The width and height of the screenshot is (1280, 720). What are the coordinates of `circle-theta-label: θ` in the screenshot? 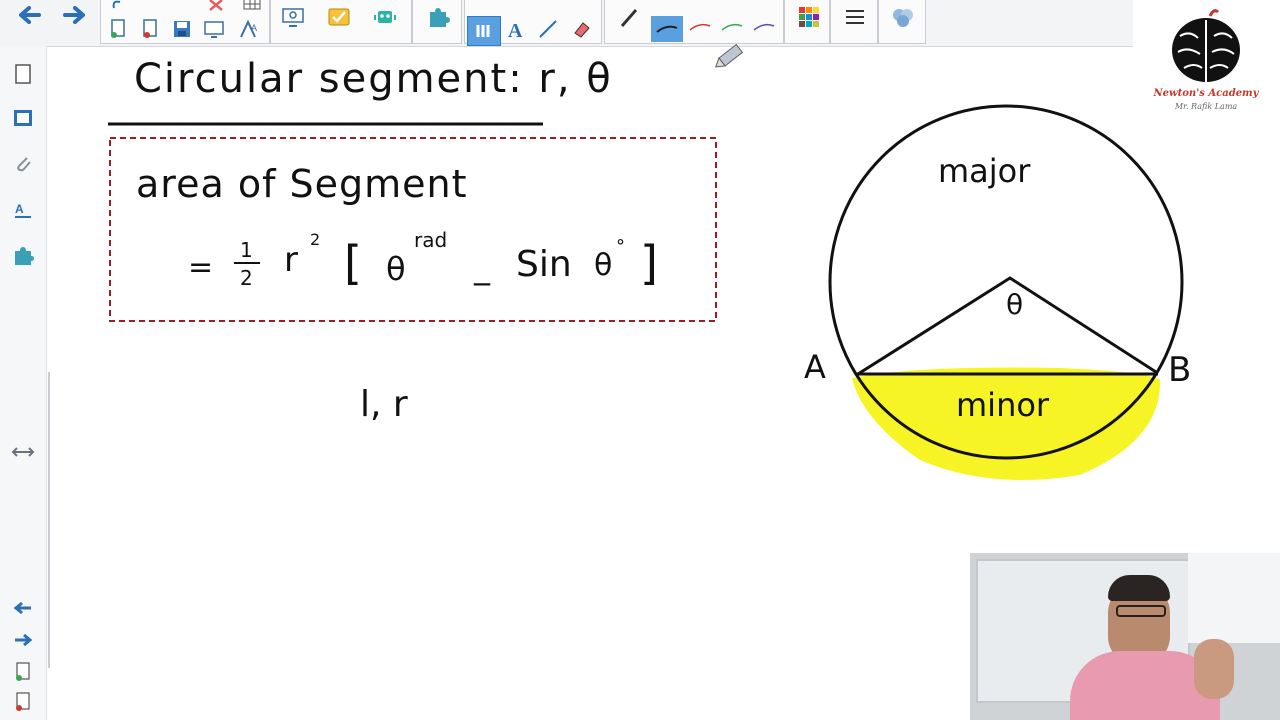 It's located at (1015, 304).